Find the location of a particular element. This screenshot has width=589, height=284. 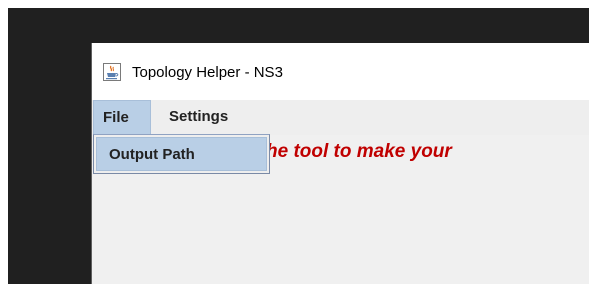

menu-settings: Settings is located at coordinates (213, 117).